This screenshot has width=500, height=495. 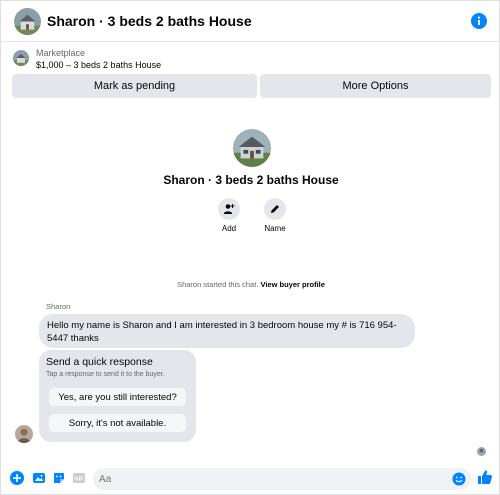 What do you see at coordinates (275, 228) in the screenshot?
I see `name-label: Name` at bounding box center [275, 228].